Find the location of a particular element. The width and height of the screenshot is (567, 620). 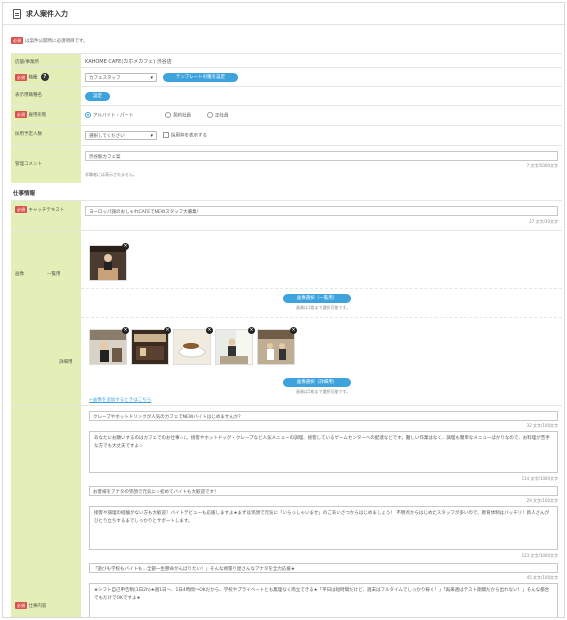

radio-part-time: アルバイト・パート is located at coordinates (109, 115).